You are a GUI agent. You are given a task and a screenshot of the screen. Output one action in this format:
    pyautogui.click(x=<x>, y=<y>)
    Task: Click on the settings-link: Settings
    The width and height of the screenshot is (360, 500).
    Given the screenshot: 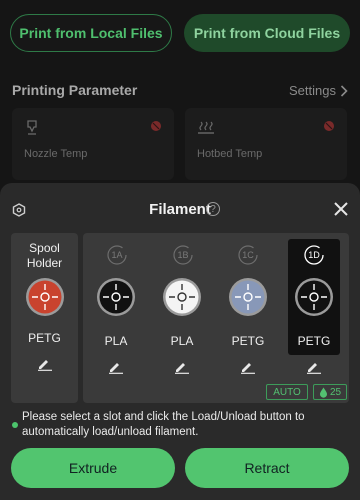 What is the action you would take?
    pyautogui.click(x=318, y=90)
    